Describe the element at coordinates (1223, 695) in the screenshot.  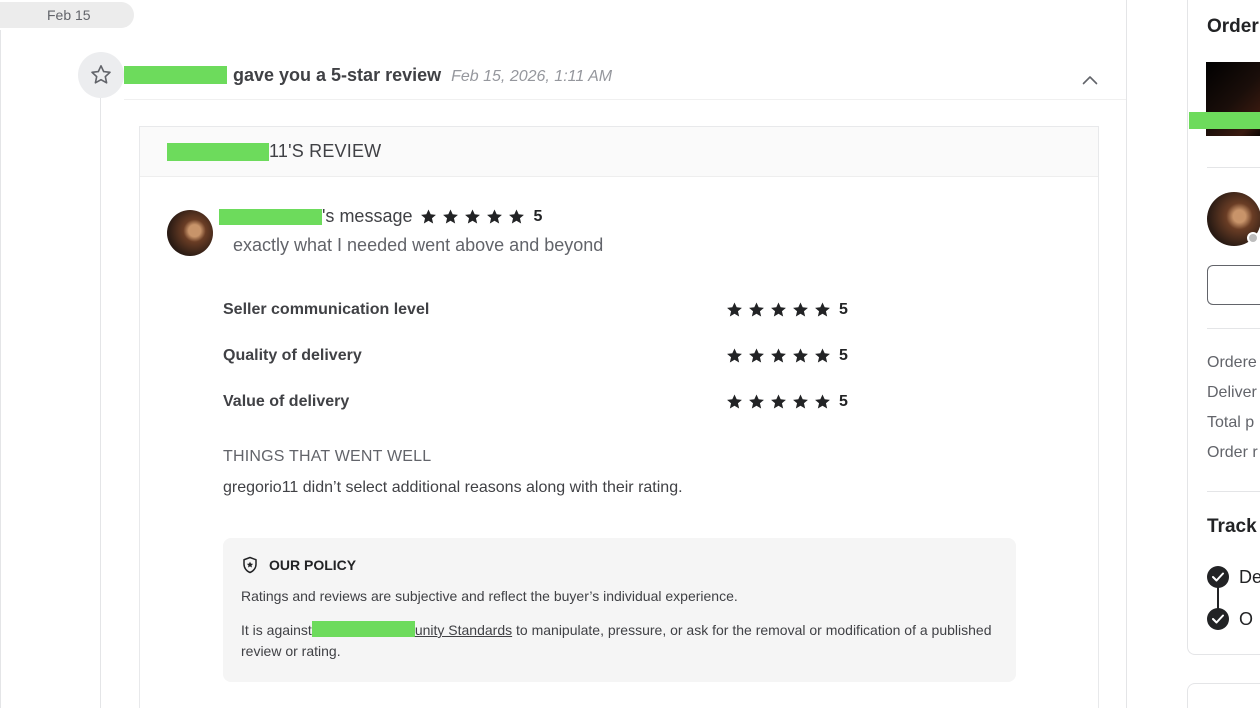
I see `sidebar-card` at that location.